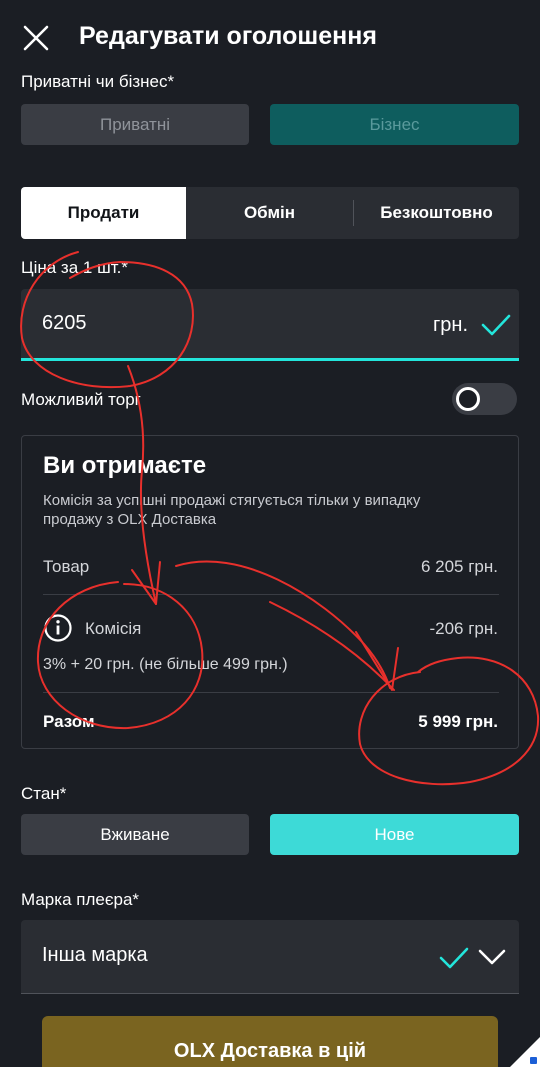 The image size is (540, 1067). I want to click on brand-value: Інша марка, so click(95, 955).